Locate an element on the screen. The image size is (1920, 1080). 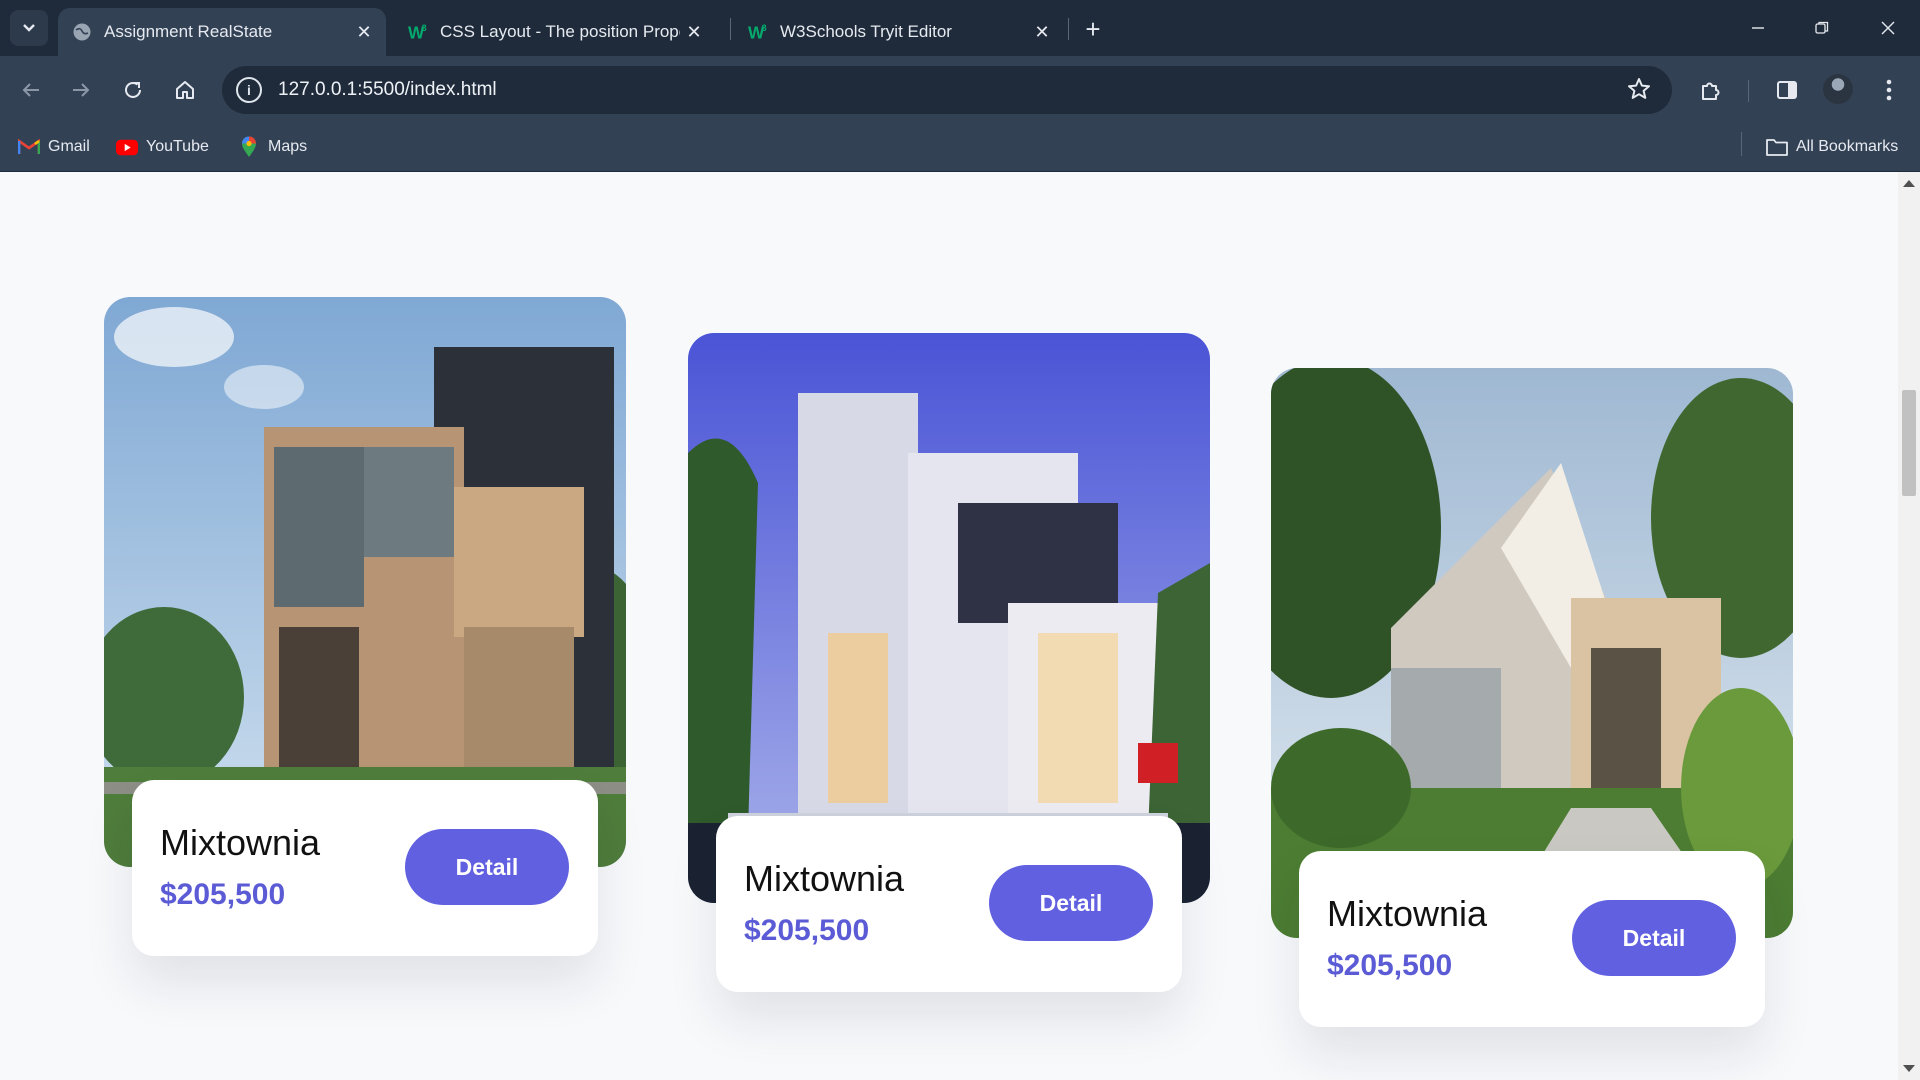
bookmarks-divider is located at coordinates (1741, 144).